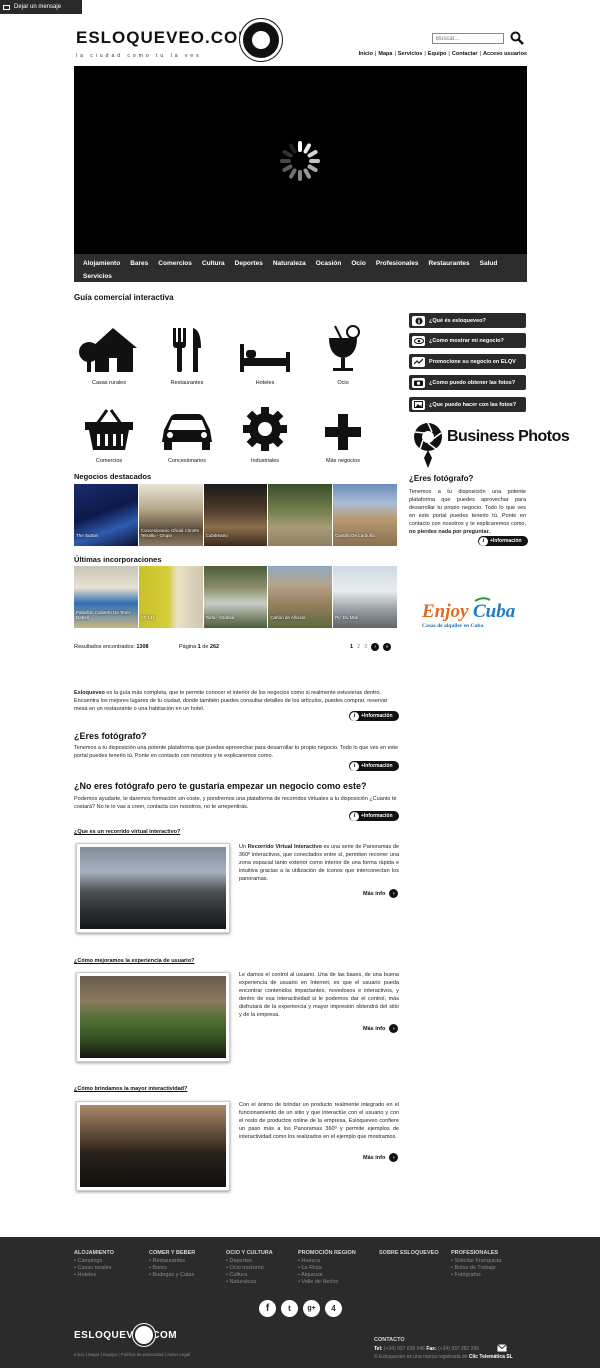  What do you see at coordinates (327, 1261) in the screenshot?
I see `footer-link: • Huesca` at bounding box center [327, 1261].